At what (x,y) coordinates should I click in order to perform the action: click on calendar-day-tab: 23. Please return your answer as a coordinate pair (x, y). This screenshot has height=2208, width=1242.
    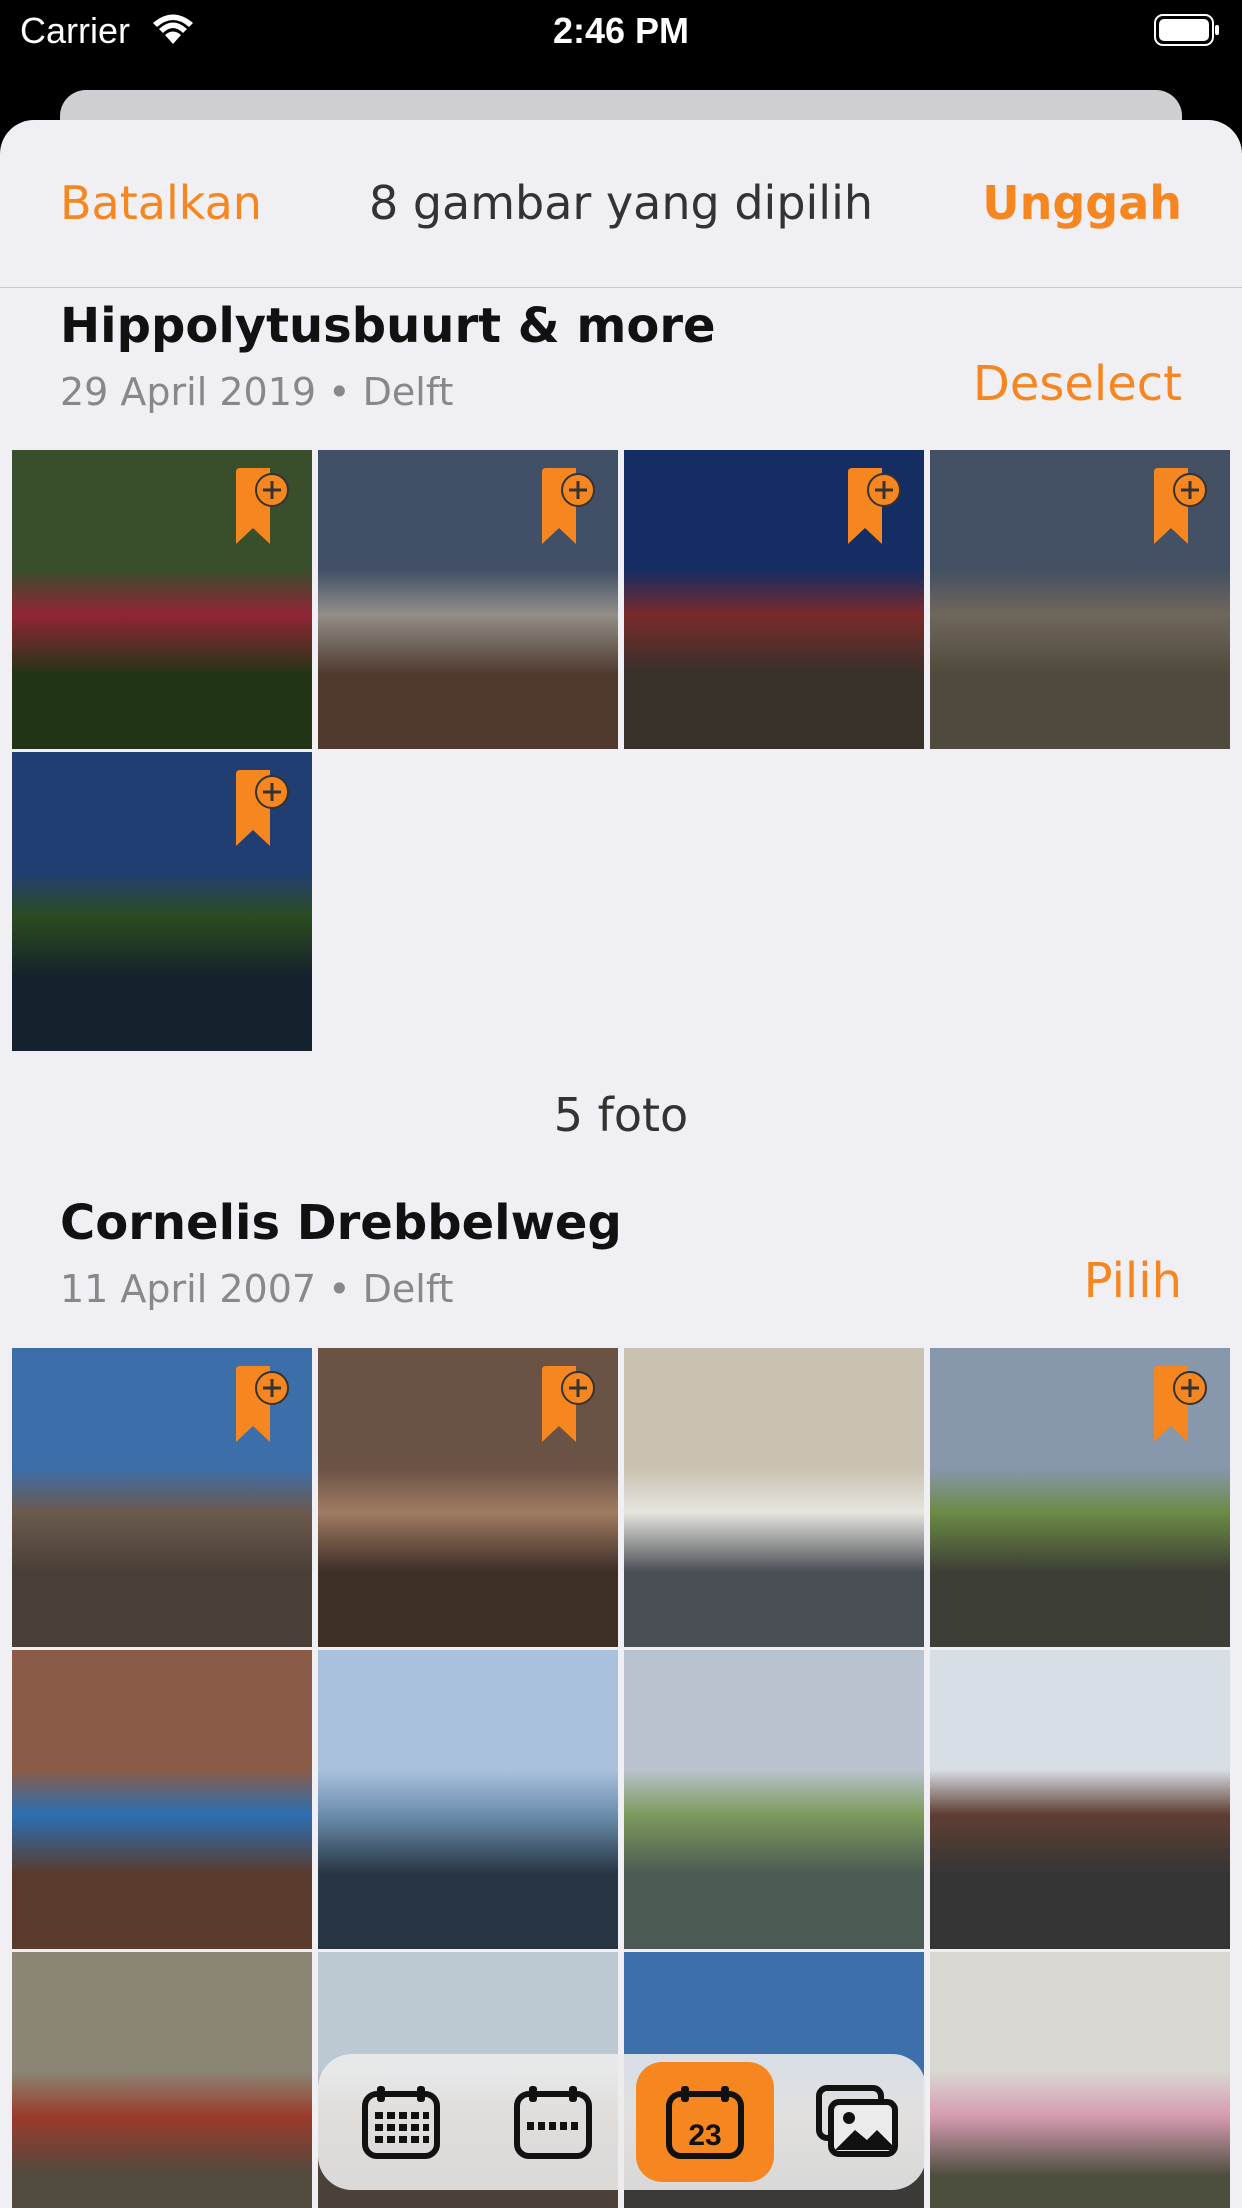
    Looking at the image, I should click on (705, 2122).